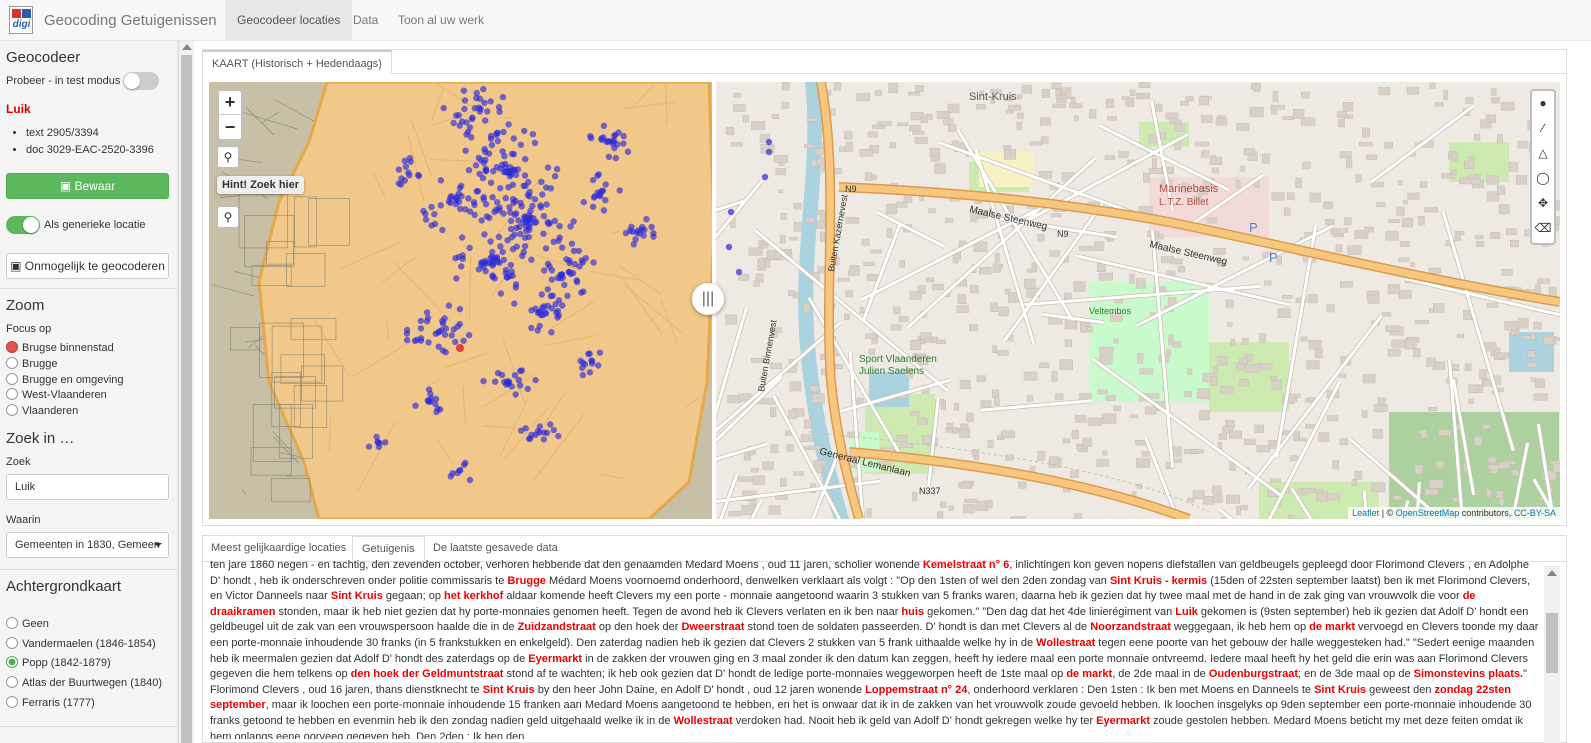 This screenshot has width=1591, height=743. I want to click on selected-location-dot, so click(460, 348).